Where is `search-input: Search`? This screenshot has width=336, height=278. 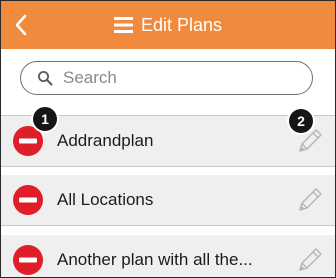 search-input: Search is located at coordinates (166, 78).